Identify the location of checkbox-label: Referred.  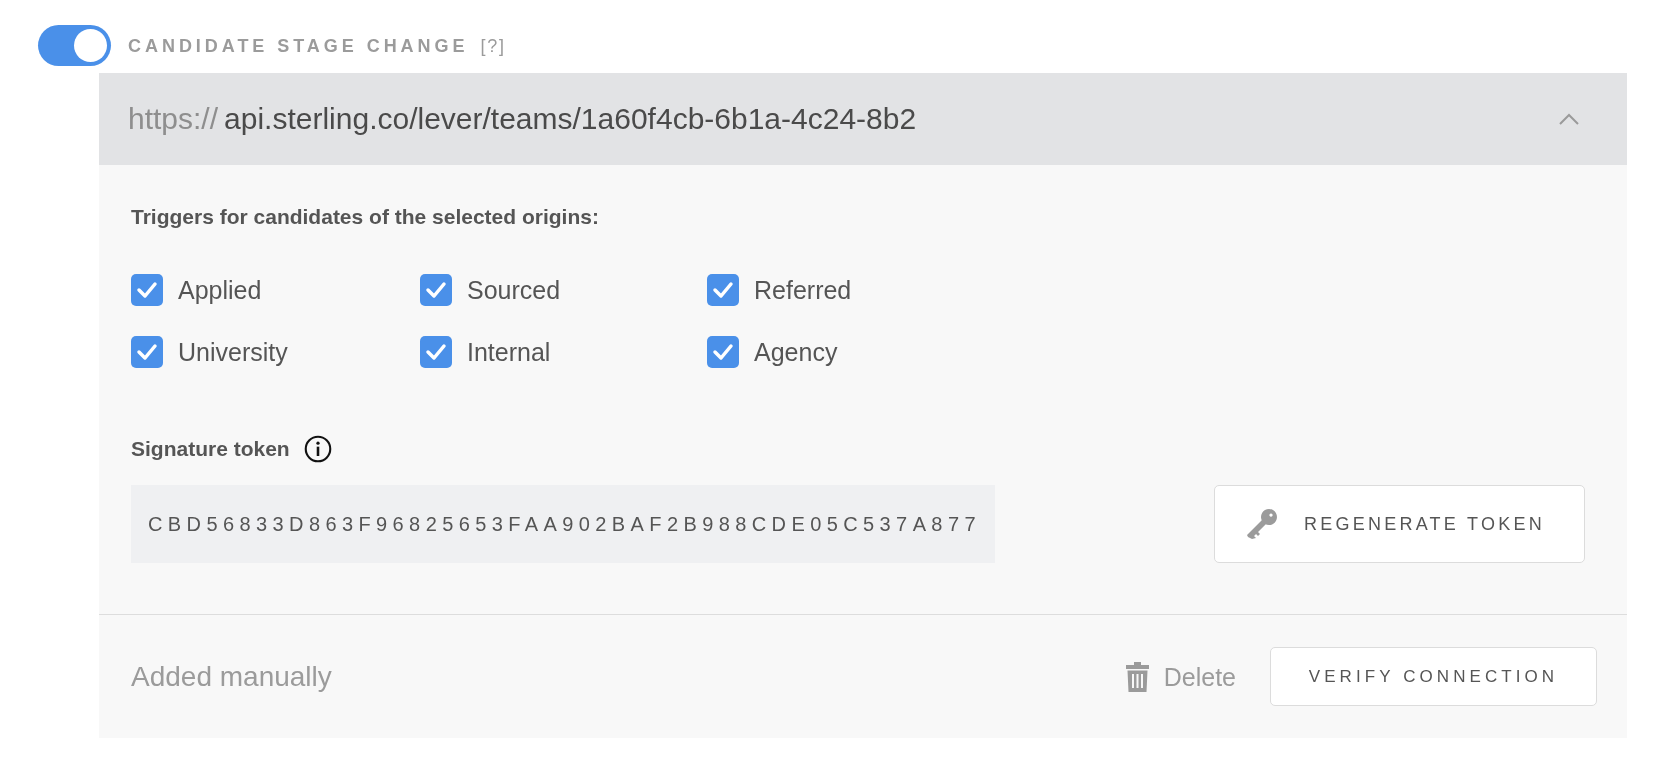
(803, 290).